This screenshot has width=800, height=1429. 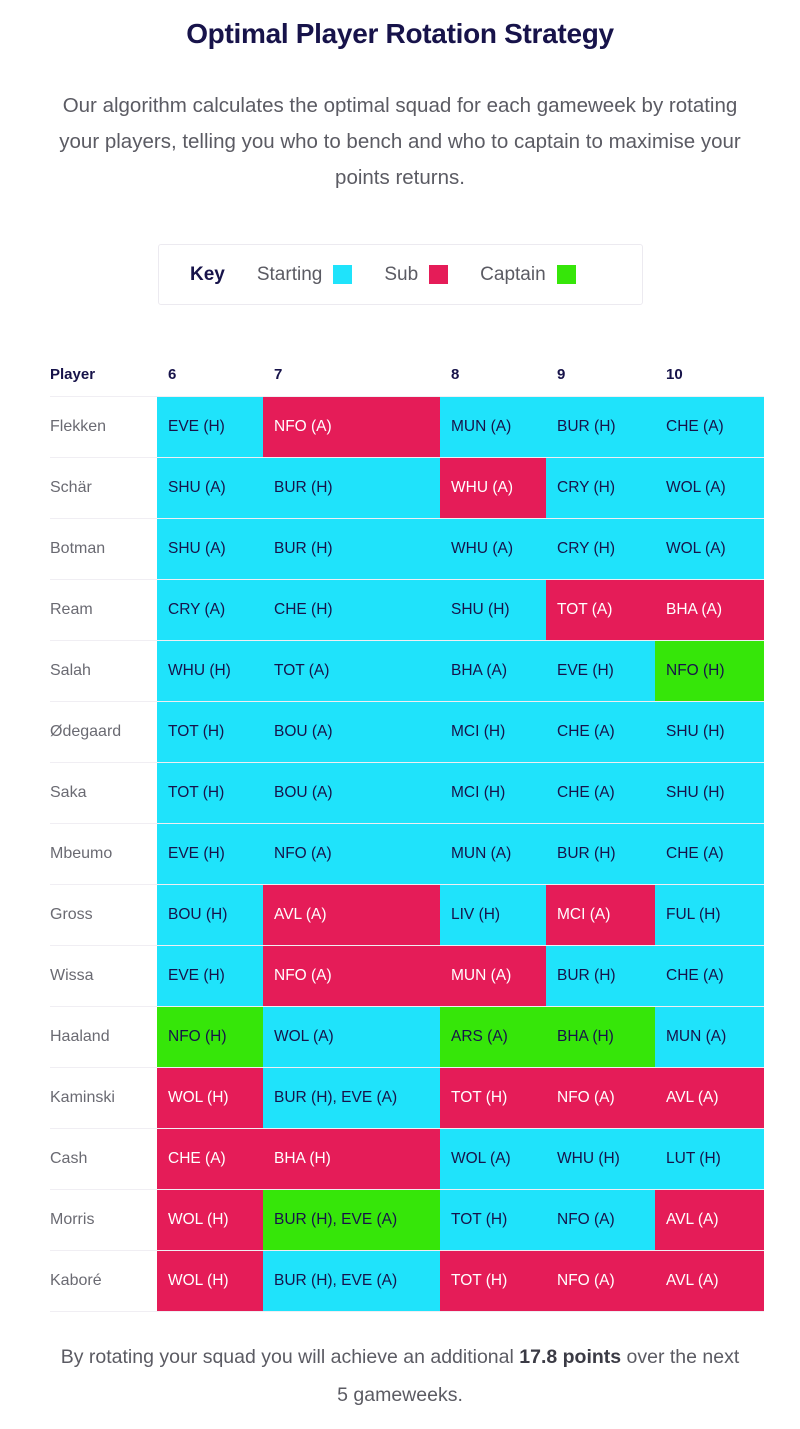 I want to click on player-name-cell: Botman, so click(x=78, y=548).